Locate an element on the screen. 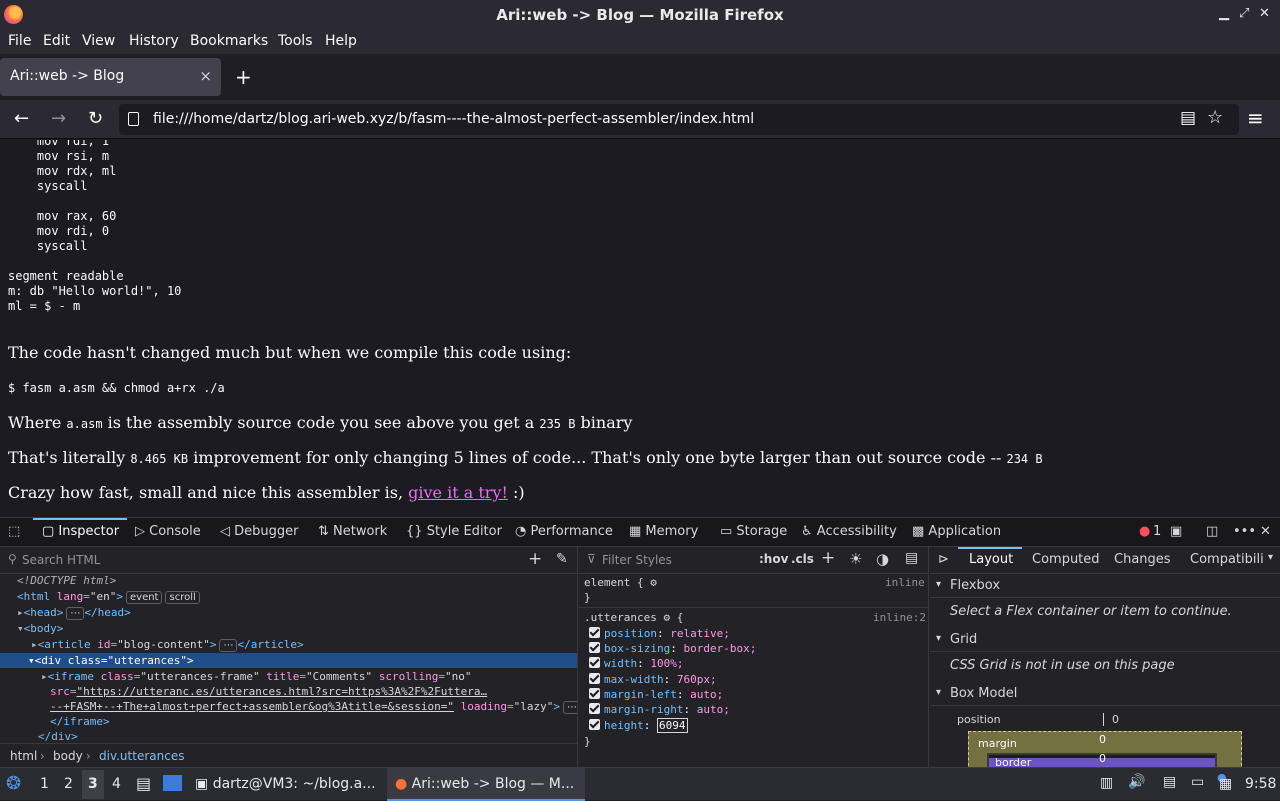 Image resolution: width=1280 pixels, height=801 pixels. more-options-icon: ••• is located at coordinates (1244, 531).